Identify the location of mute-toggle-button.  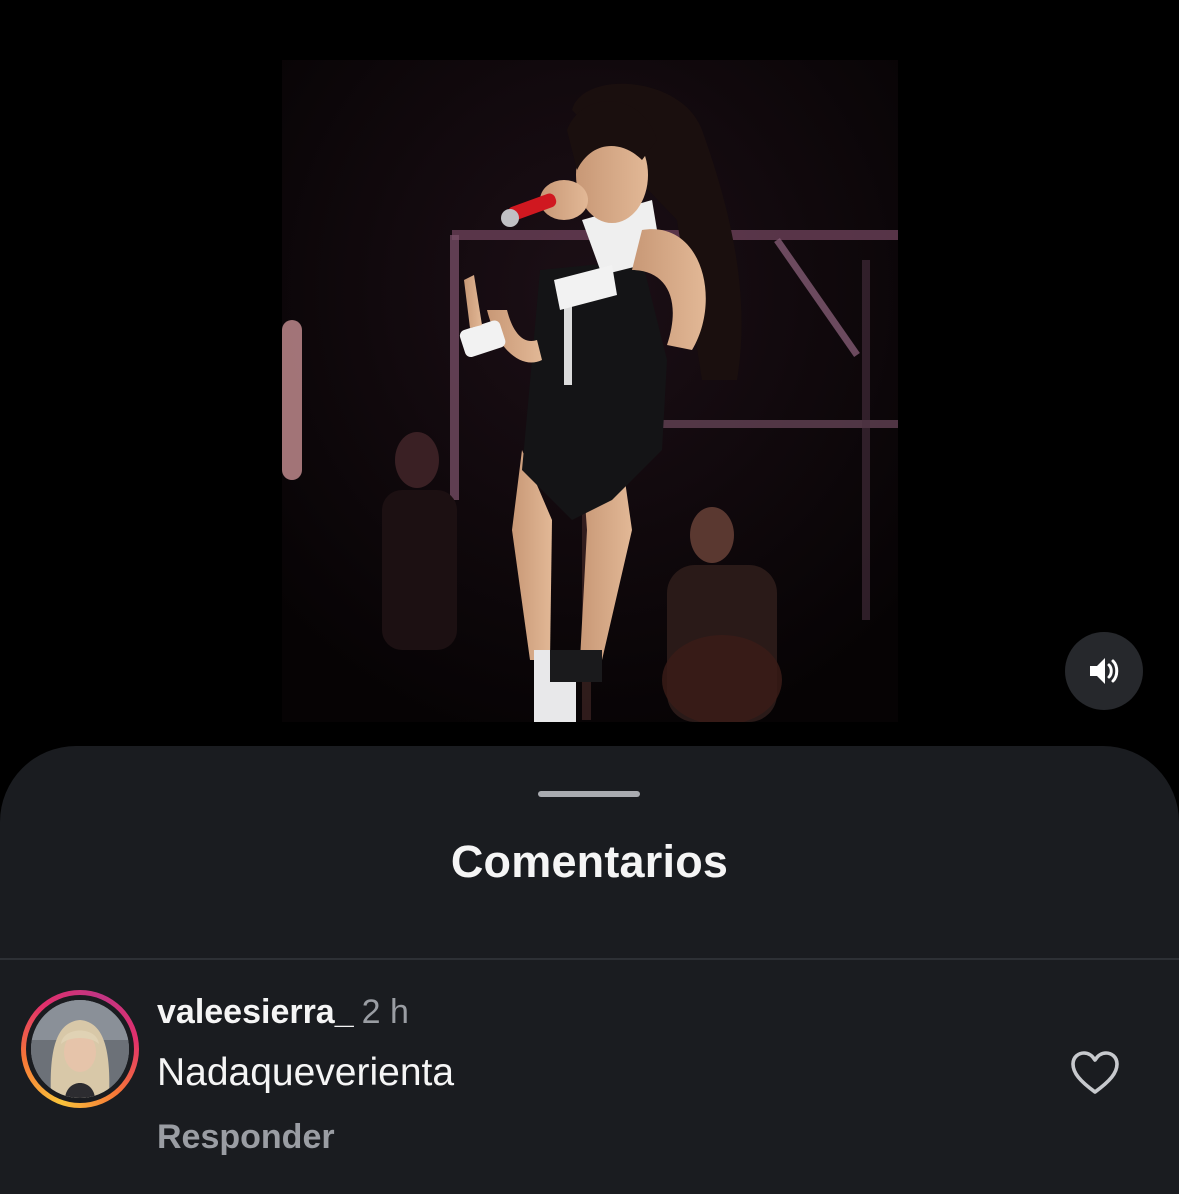
(1104, 671).